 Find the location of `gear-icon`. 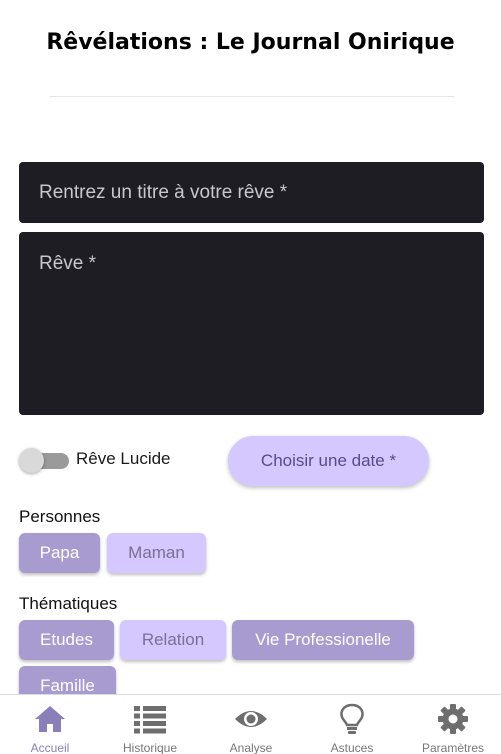

gear-icon is located at coordinates (453, 719).